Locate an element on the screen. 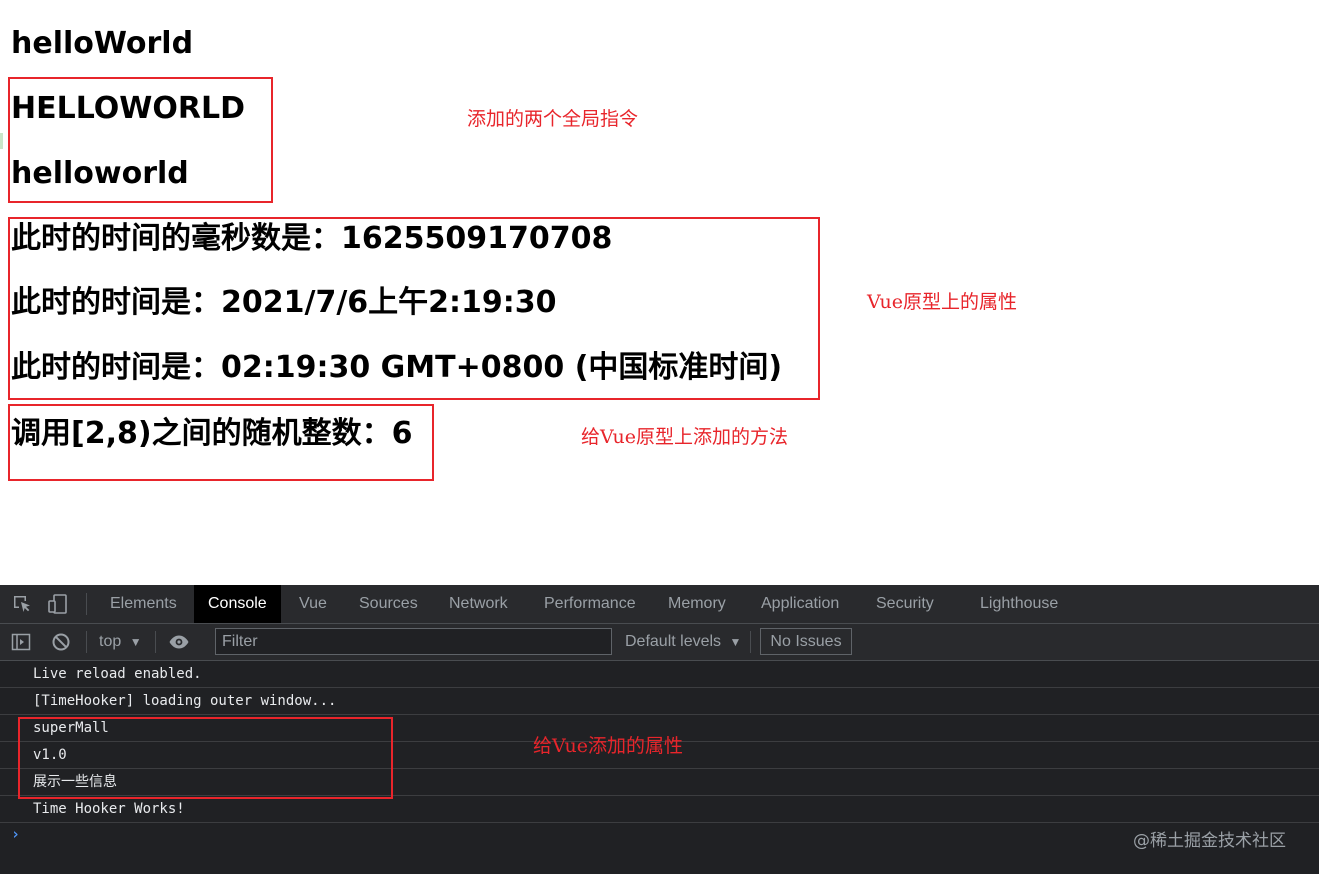  log-levels-dropdown: Default levels ▼ is located at coordinates (683, 642).